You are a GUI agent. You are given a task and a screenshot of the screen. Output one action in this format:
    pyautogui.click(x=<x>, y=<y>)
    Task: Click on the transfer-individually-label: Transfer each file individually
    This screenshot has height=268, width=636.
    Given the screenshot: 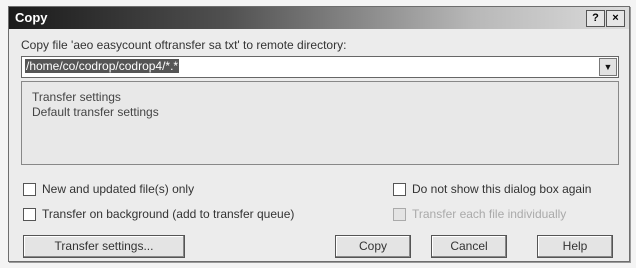 What is the action you would take?
    pyautogui.click(x=489, y=214)
    